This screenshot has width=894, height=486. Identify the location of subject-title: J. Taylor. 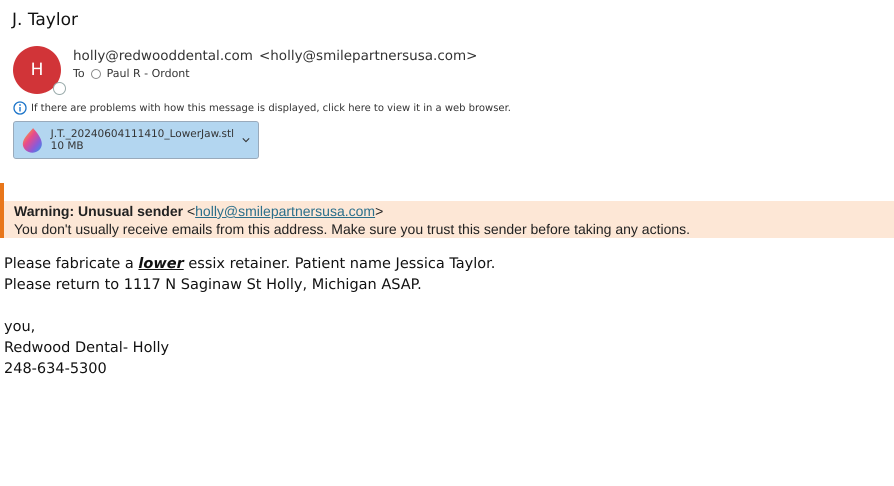
(44, 19).